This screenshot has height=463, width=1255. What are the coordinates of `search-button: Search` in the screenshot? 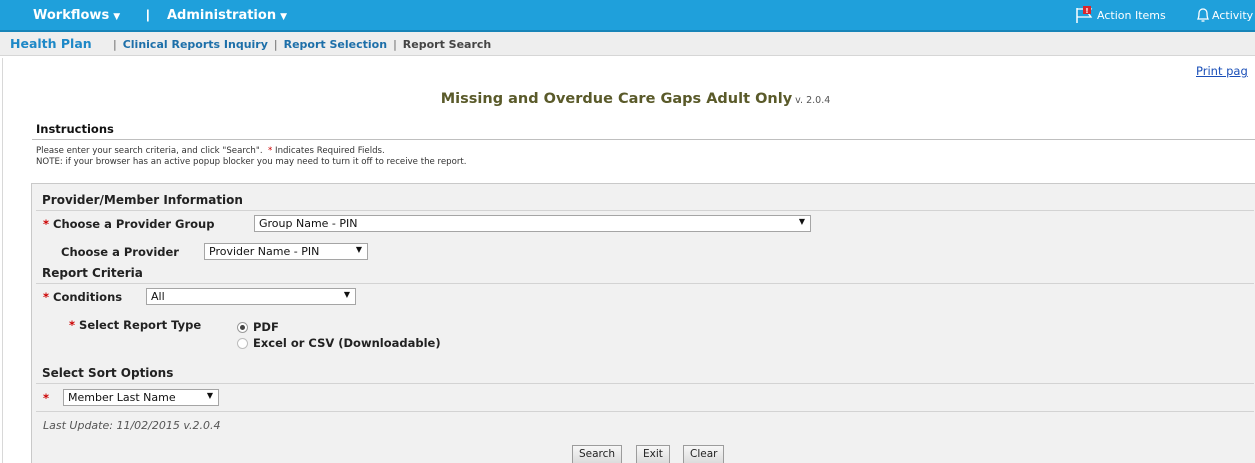 It's located at (597, 454).